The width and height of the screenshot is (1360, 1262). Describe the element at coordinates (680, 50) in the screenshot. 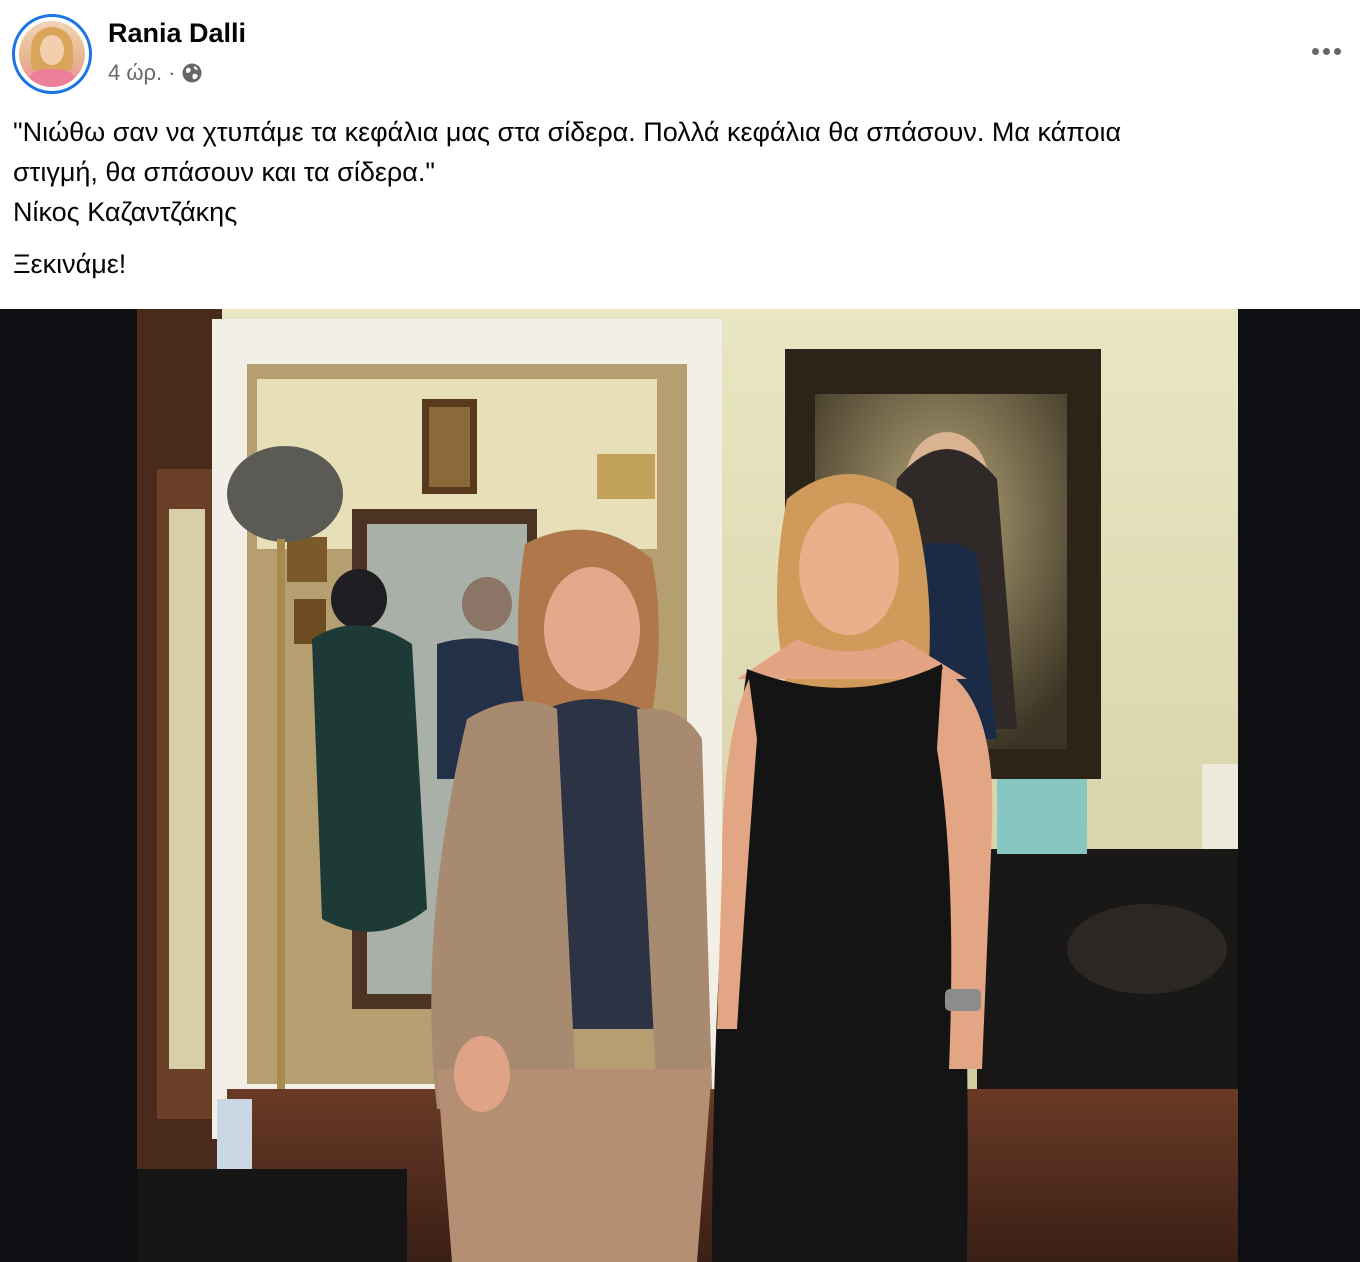

I see `post-header: Rania Dalli 4 ώρ. ·` at that location.